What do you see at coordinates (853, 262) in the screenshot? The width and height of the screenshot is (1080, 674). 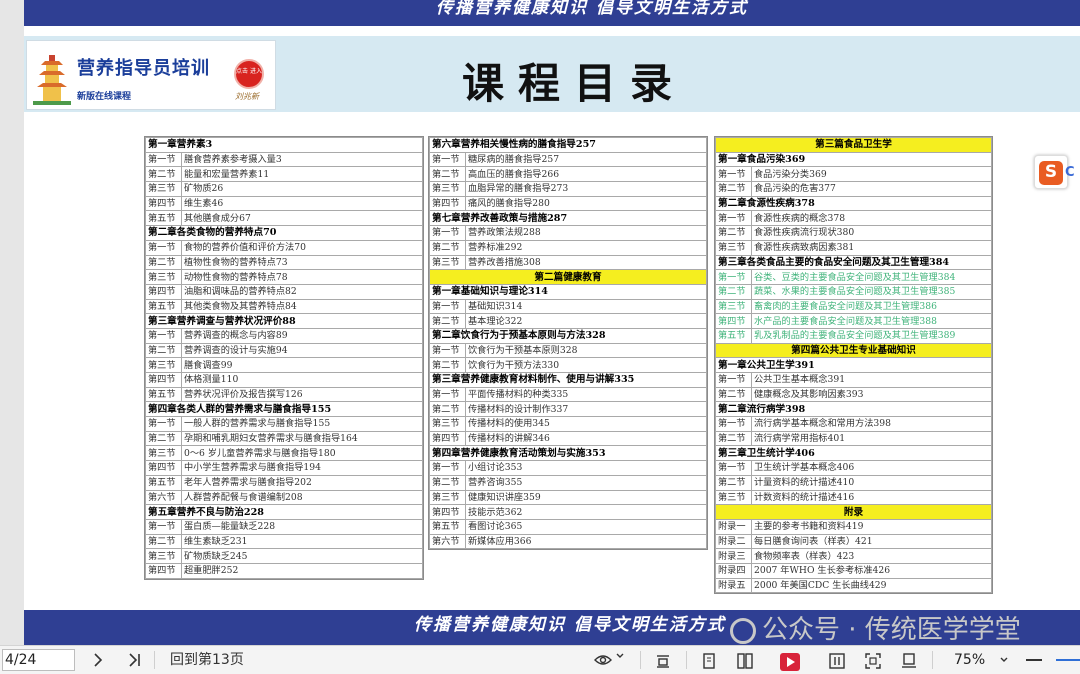 I see `chapter-heading: 第三章各类食品主要的食品安全问题及其卫生管理384` at bounding box center [853, 262].